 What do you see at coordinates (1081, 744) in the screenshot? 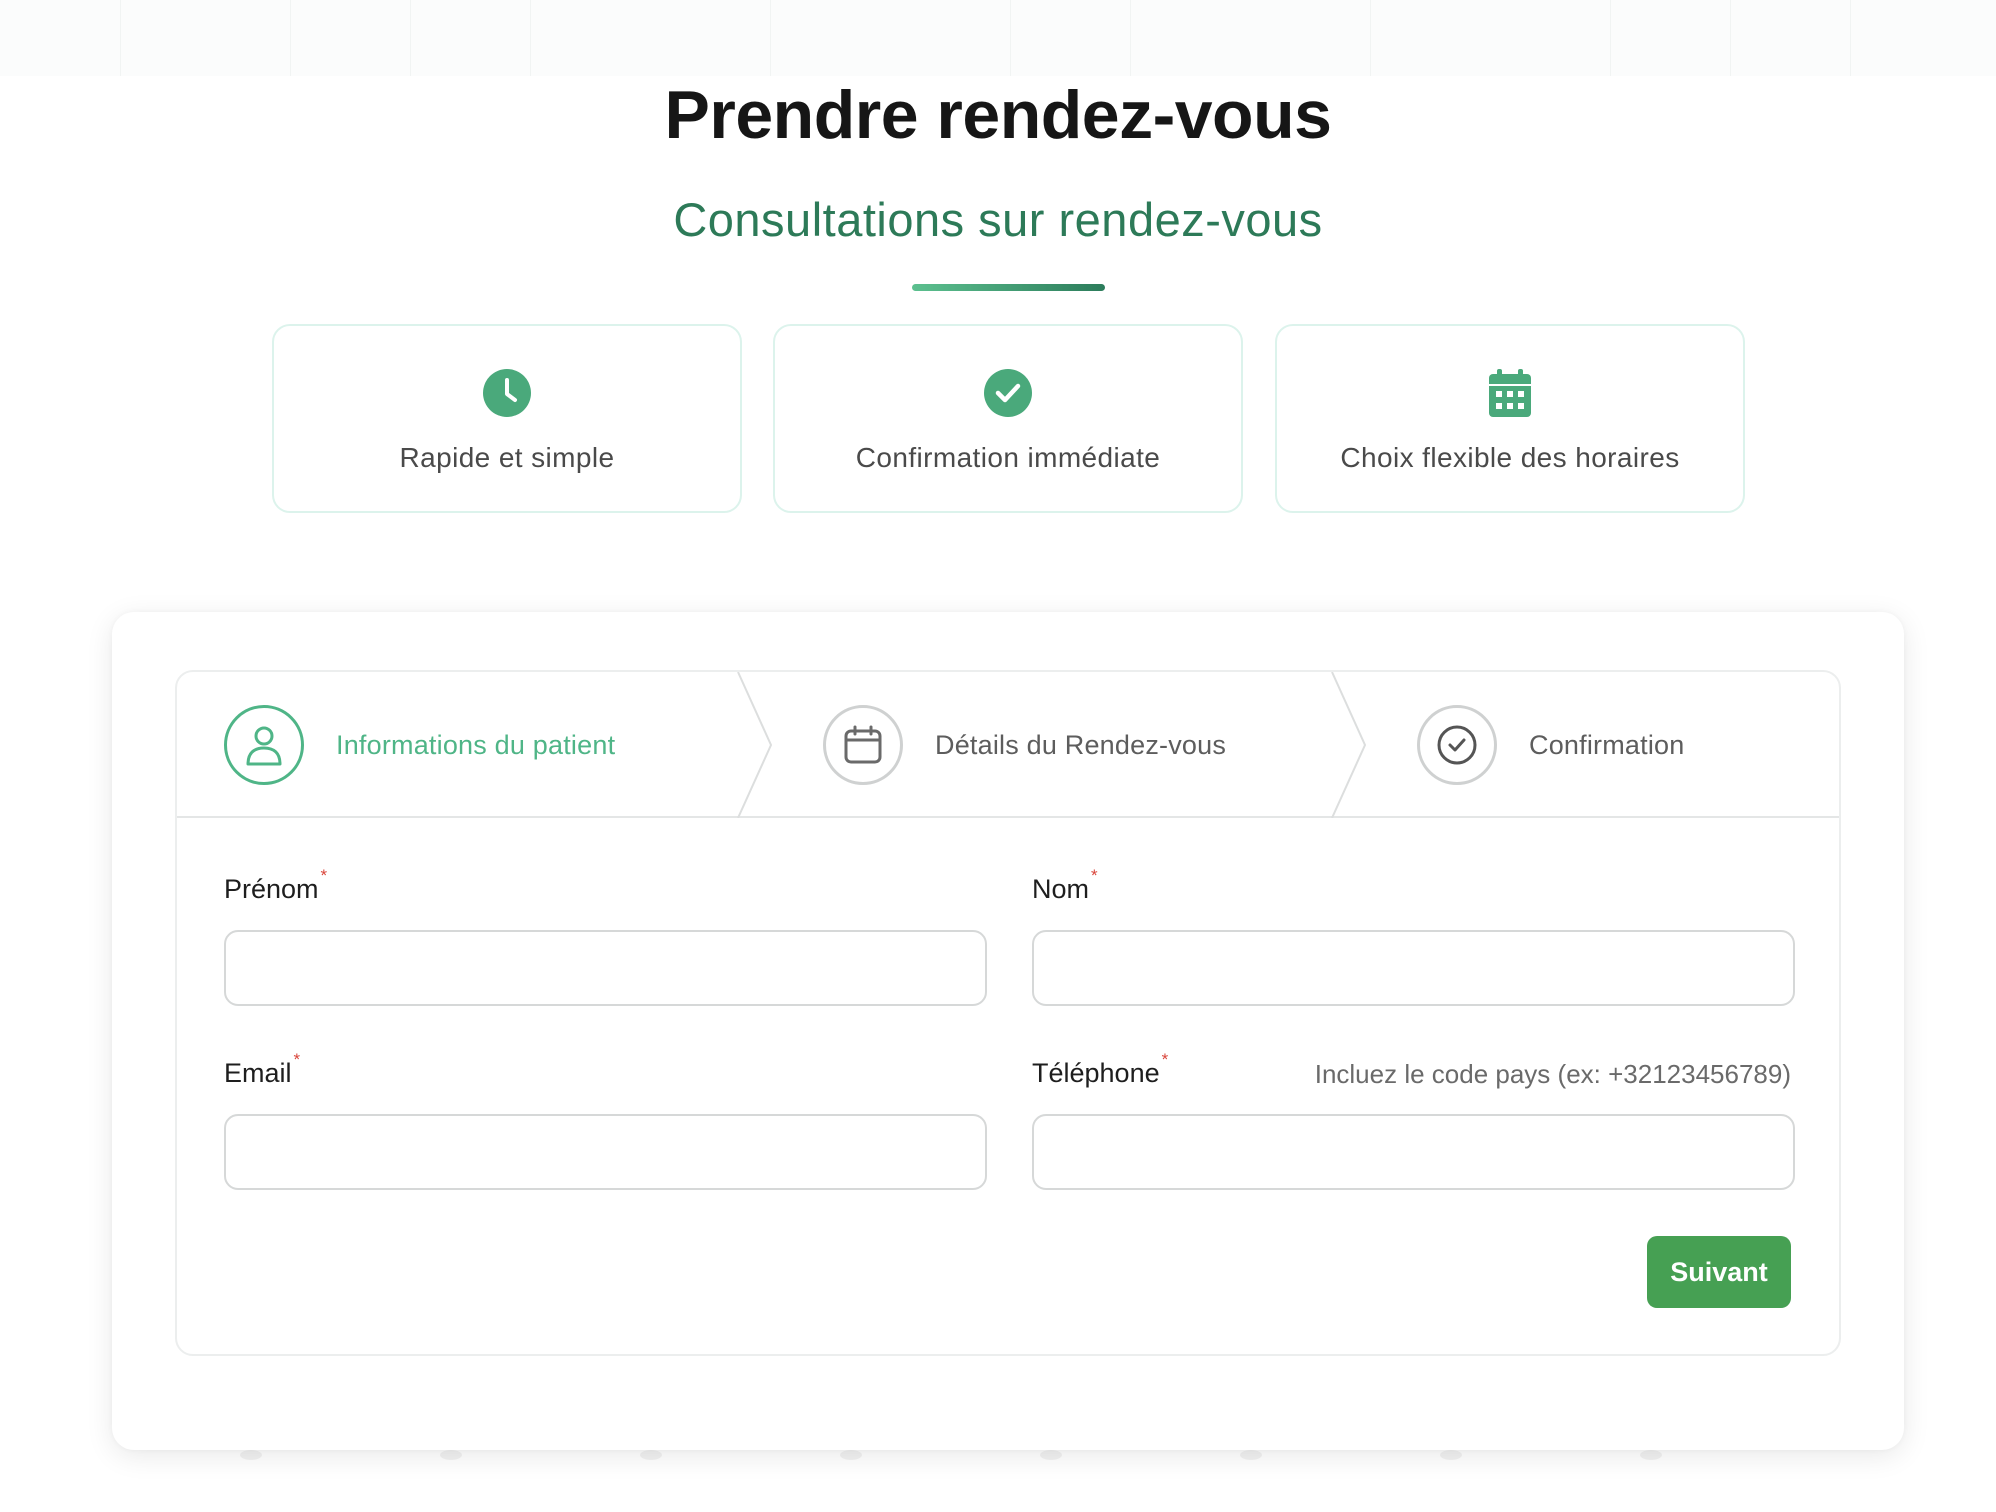
I see `step-label: Détails du Rendez-vous` at bounding box center [1081, 744].